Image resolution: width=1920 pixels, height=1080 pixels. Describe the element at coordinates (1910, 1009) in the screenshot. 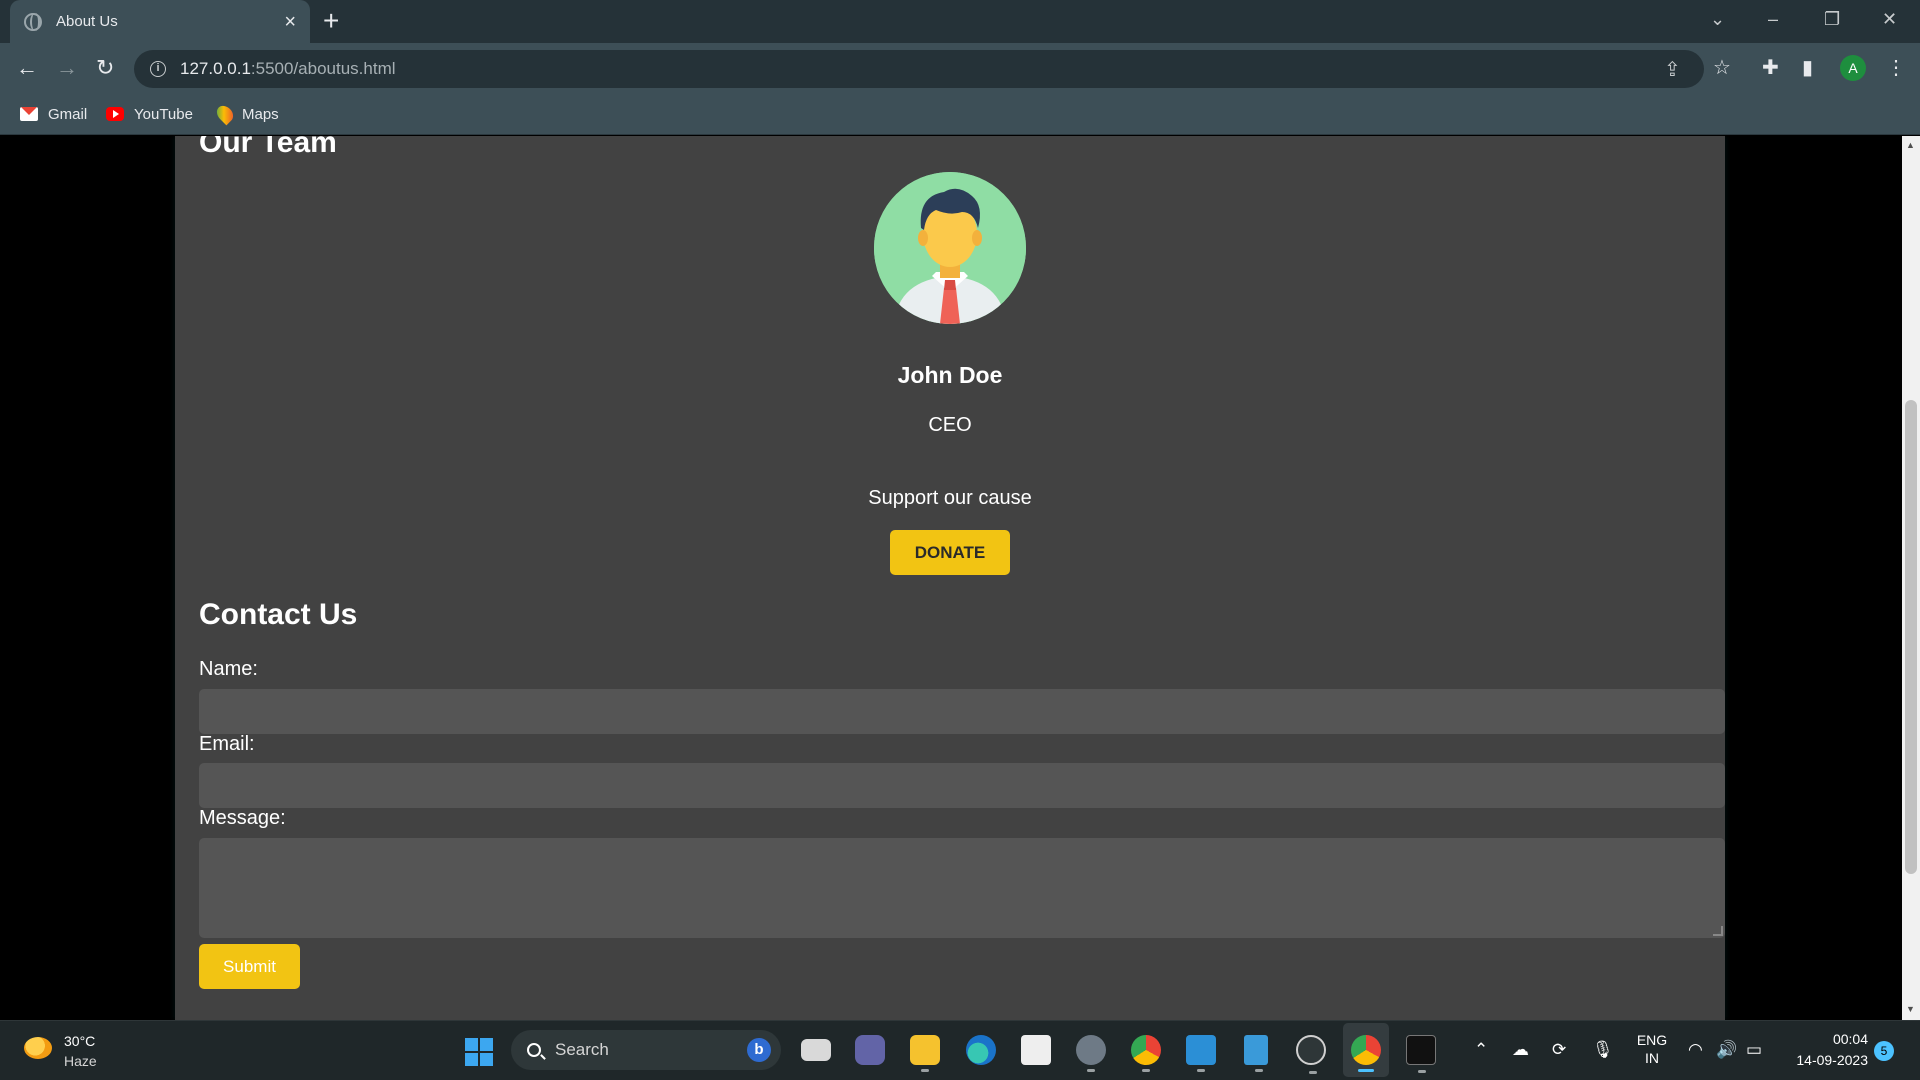

I see `scroll-down-arrow-icon: ▼` at that location.